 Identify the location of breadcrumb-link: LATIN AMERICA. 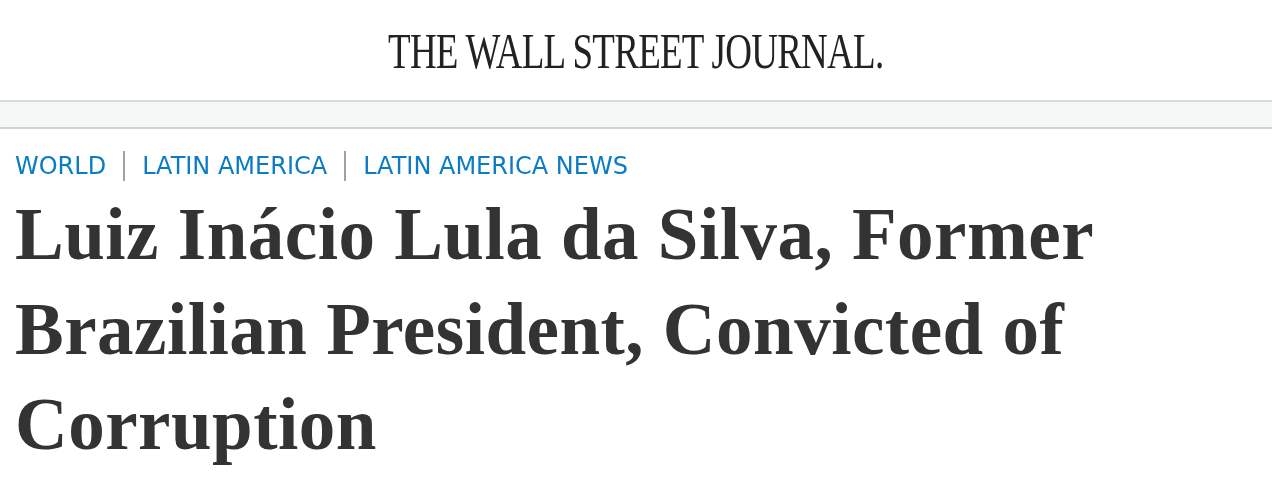
(225, 166).